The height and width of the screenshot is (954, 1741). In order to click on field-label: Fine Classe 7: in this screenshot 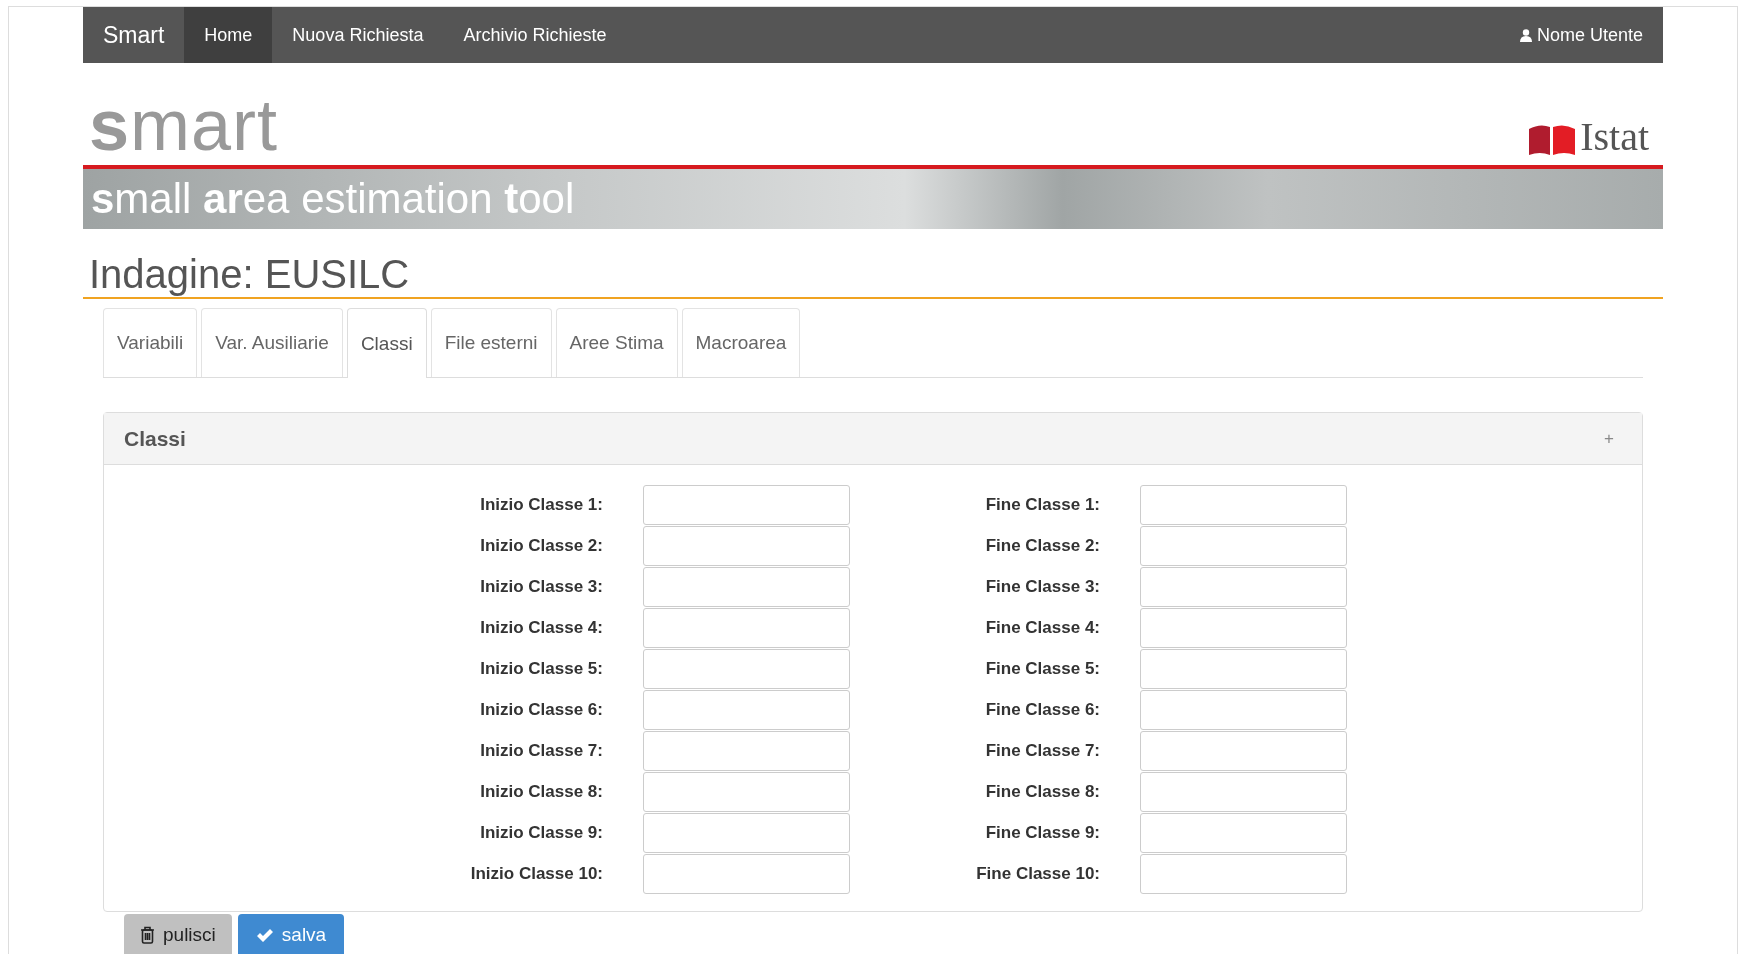, I will do `click(1042, 751)`.